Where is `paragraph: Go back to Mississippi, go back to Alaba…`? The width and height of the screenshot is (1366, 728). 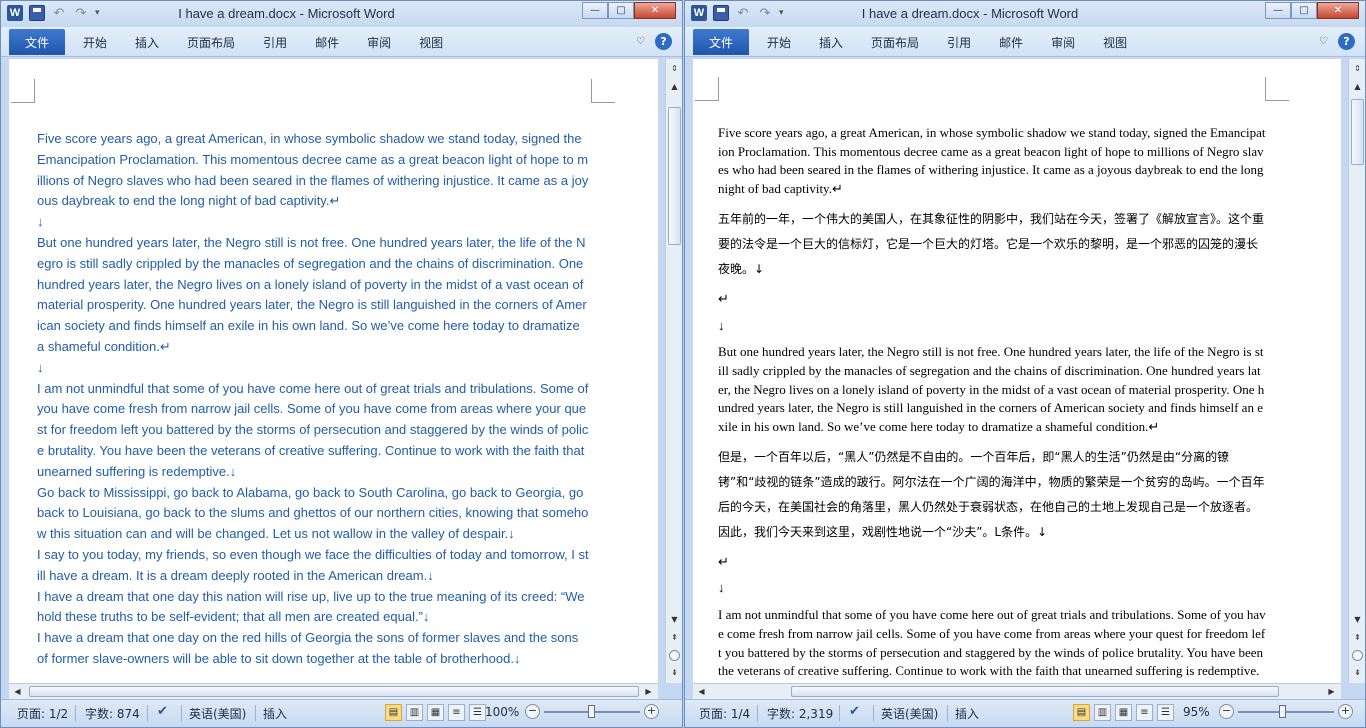
paragraph: Go back to Mississippi, go back to Alaba… is located at coordinates (313, 513).